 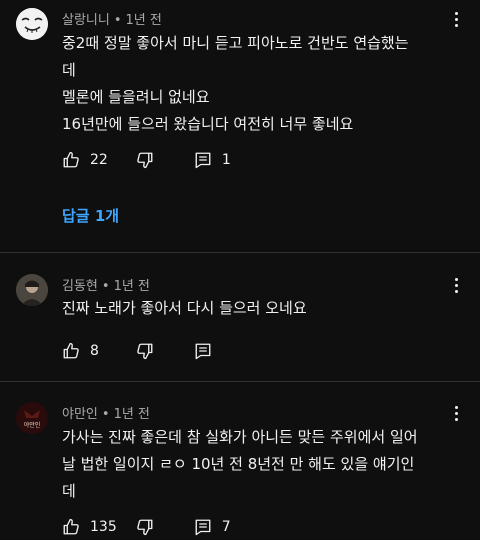 I want to click on like-button: 22, so click(x=85, y=160).